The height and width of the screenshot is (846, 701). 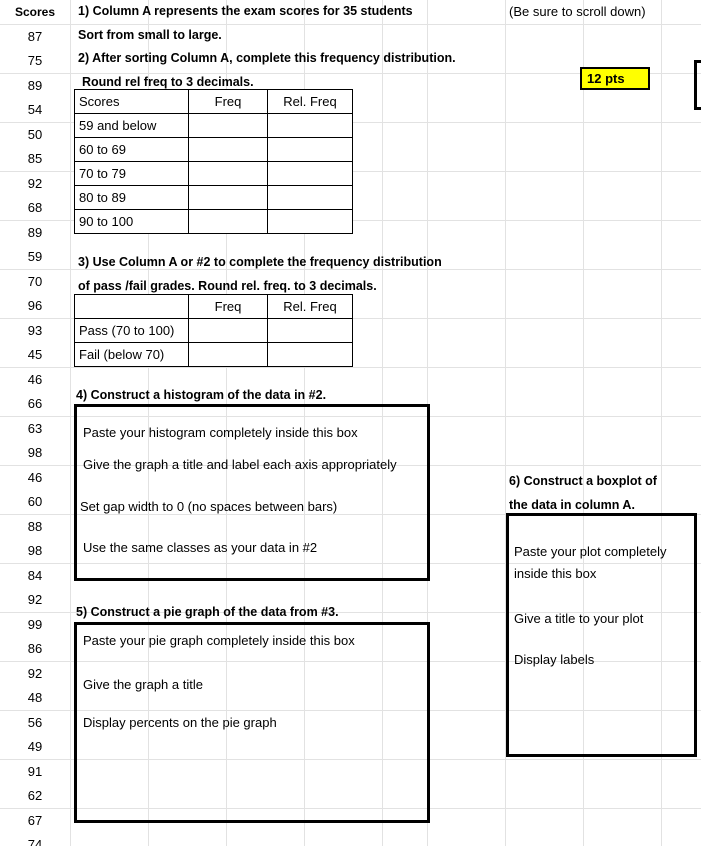 What do you see at coordinates (35, 37) in the screenshot?
I see `score-cell: 87` at bounding box center [35, 37].